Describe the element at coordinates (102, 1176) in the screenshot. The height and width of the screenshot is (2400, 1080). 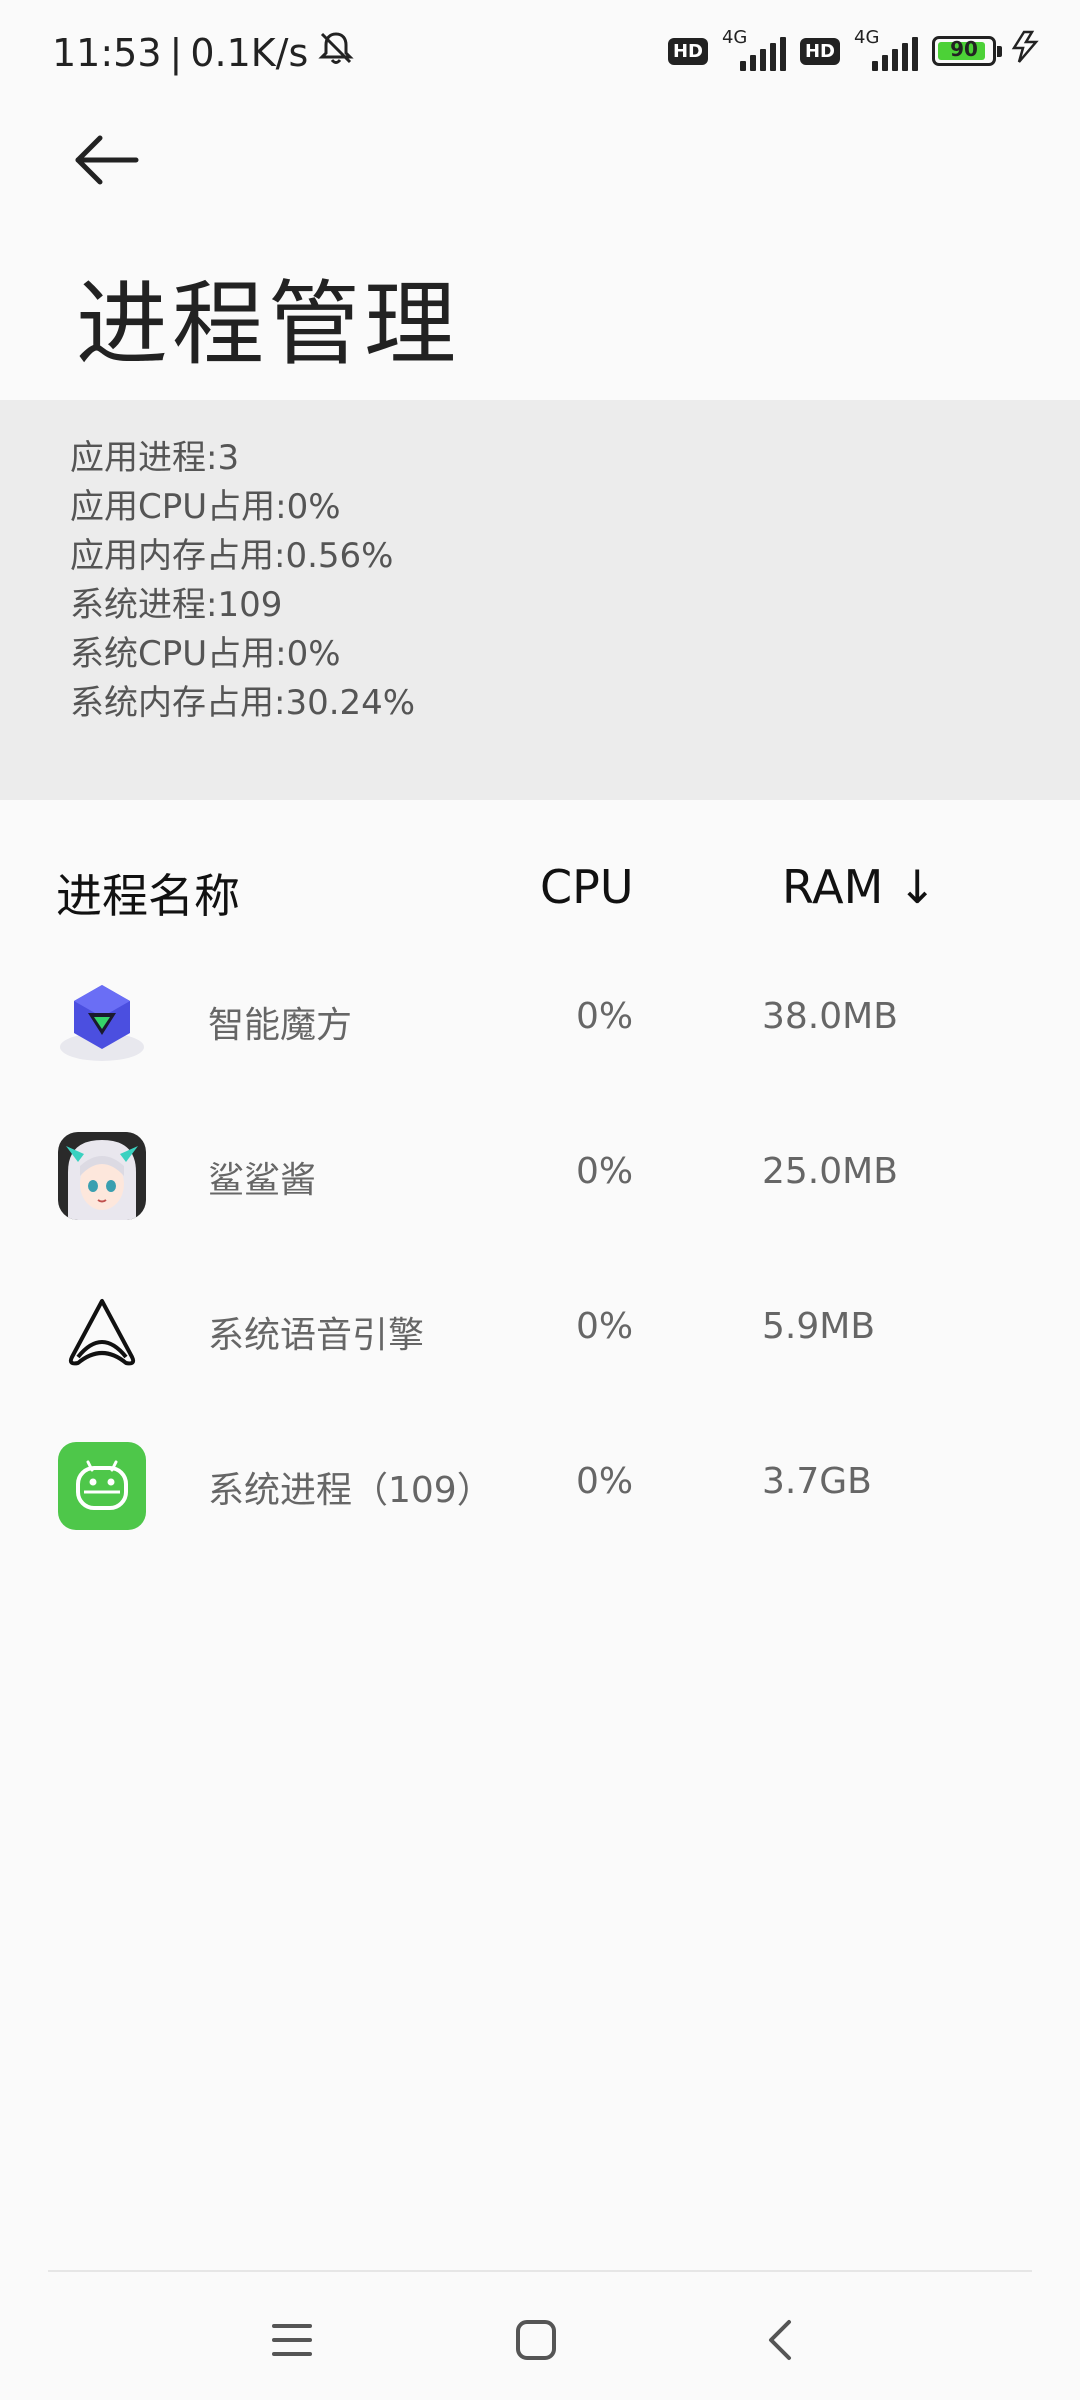
I see `anime-avatar-icon` at that location.